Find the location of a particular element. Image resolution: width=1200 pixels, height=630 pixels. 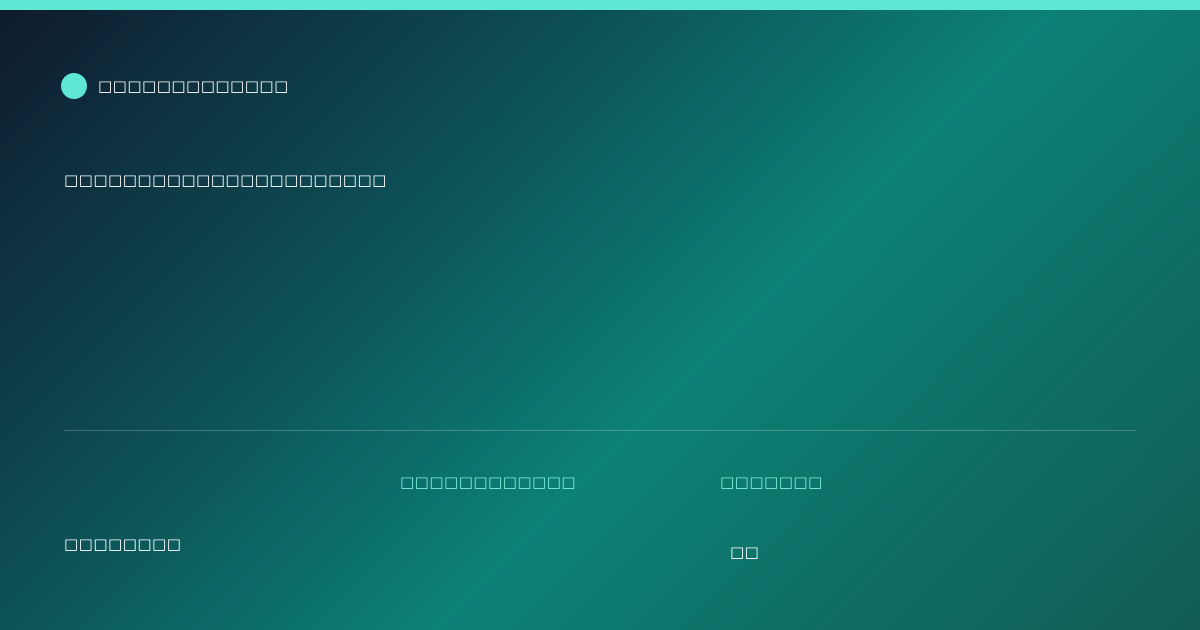

stat-label-secondary: □□□□□□□ is located at coordinates (771, 482).